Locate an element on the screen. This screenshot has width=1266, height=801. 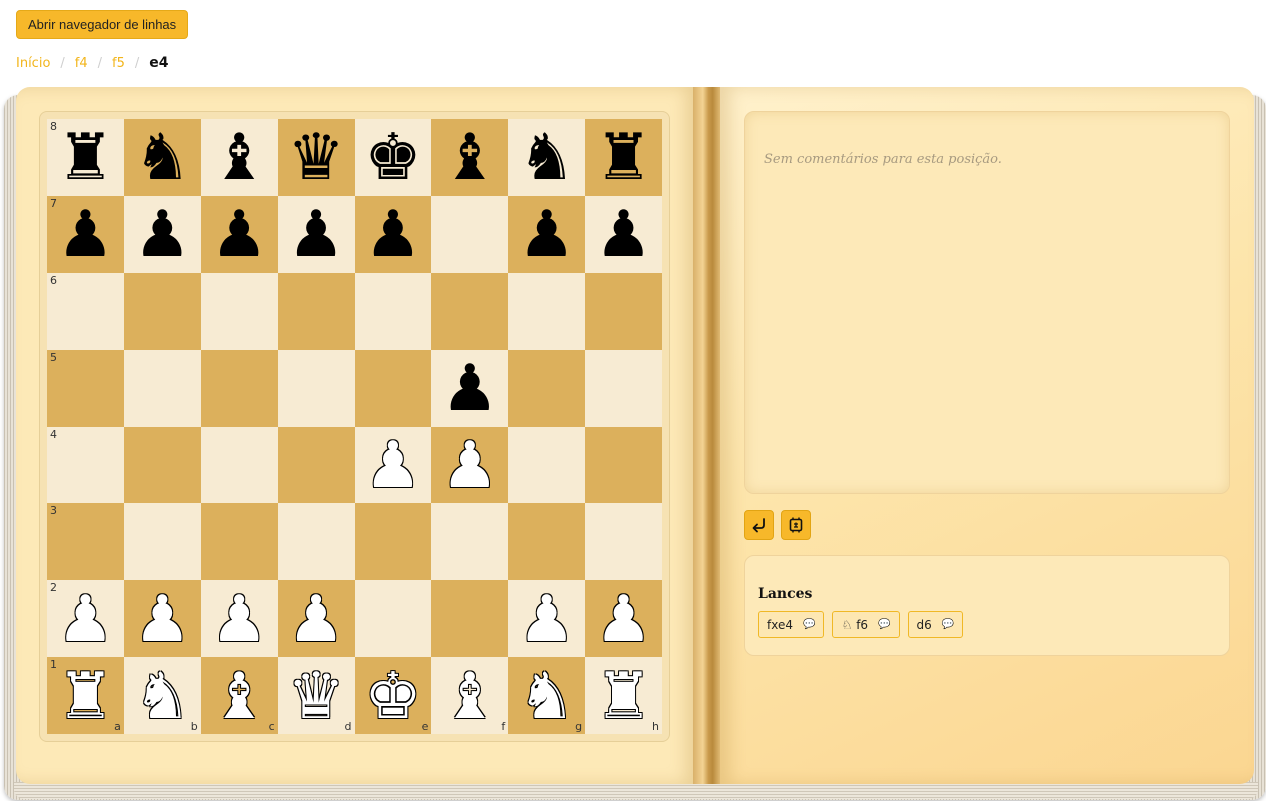
square-e4: ♟ is located at coordinates (393, 465).